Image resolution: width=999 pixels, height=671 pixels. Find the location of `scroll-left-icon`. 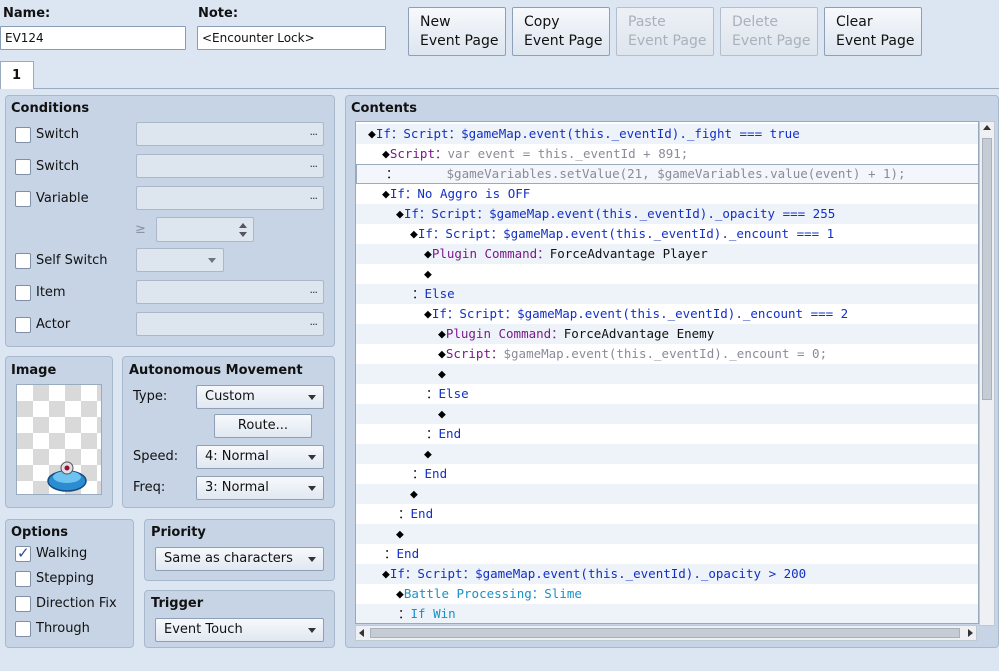

scroll-left-icon is located at coordinates (361, 633).